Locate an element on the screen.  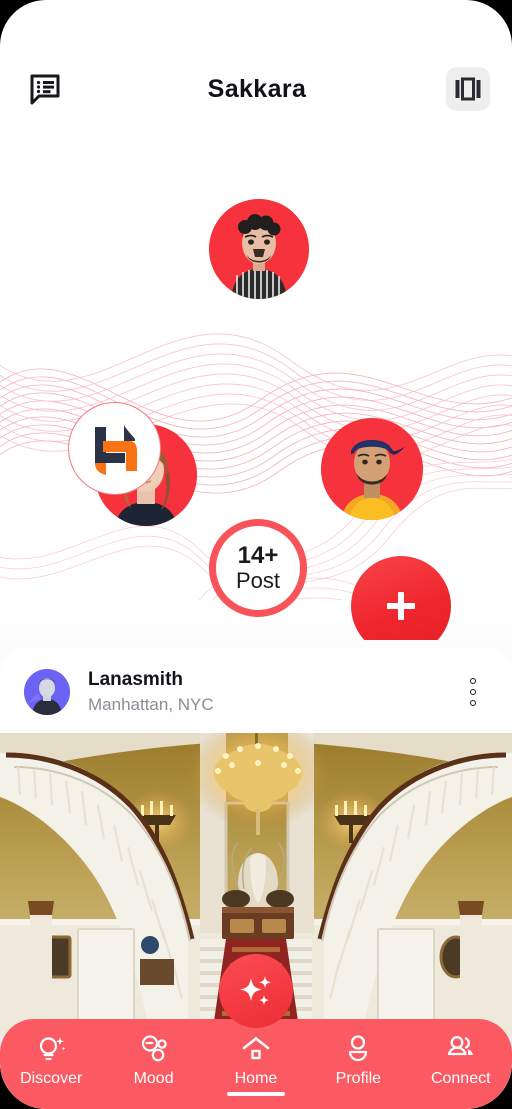
person-icon is located at coordinates (358, 1049).